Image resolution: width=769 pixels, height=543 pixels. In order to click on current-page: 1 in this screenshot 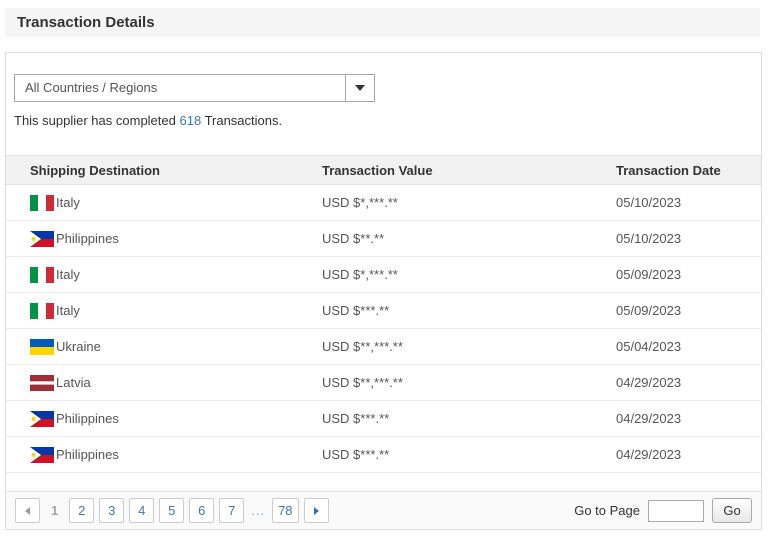, I will do `click(55, 510)`.